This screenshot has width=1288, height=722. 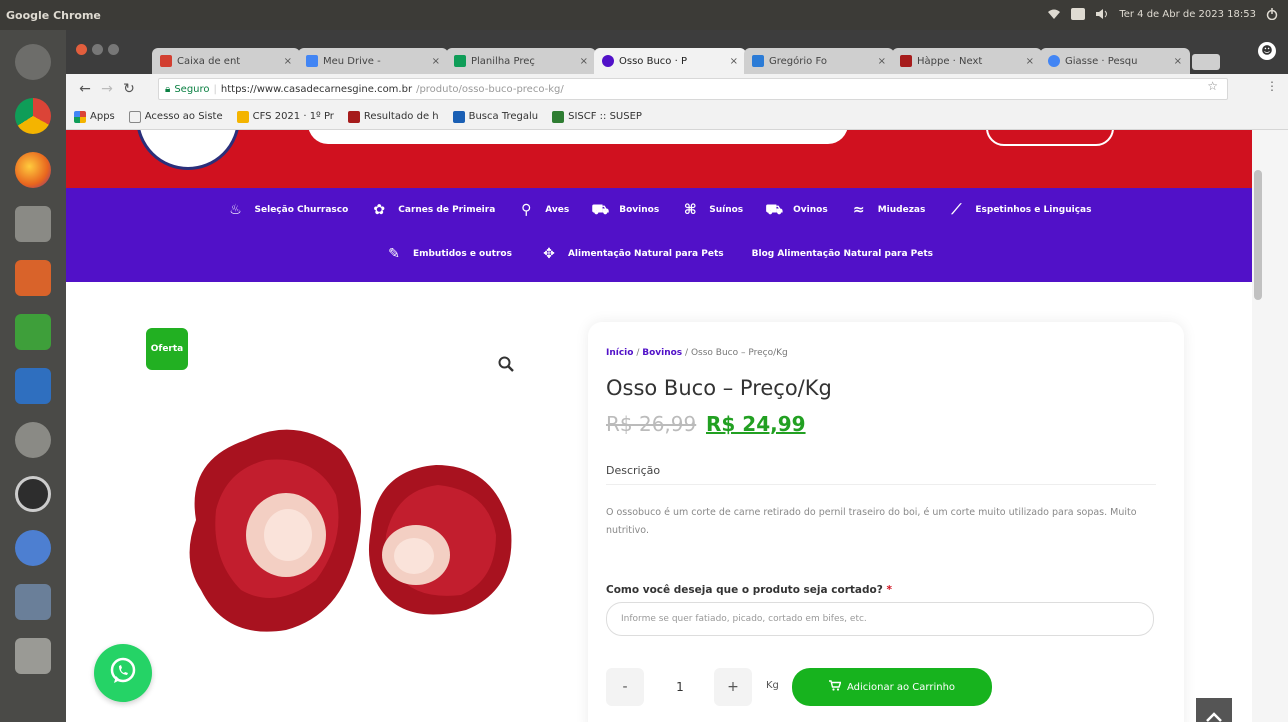 I want to click on profile-icon: ☻, so click(x=1267, y=51).